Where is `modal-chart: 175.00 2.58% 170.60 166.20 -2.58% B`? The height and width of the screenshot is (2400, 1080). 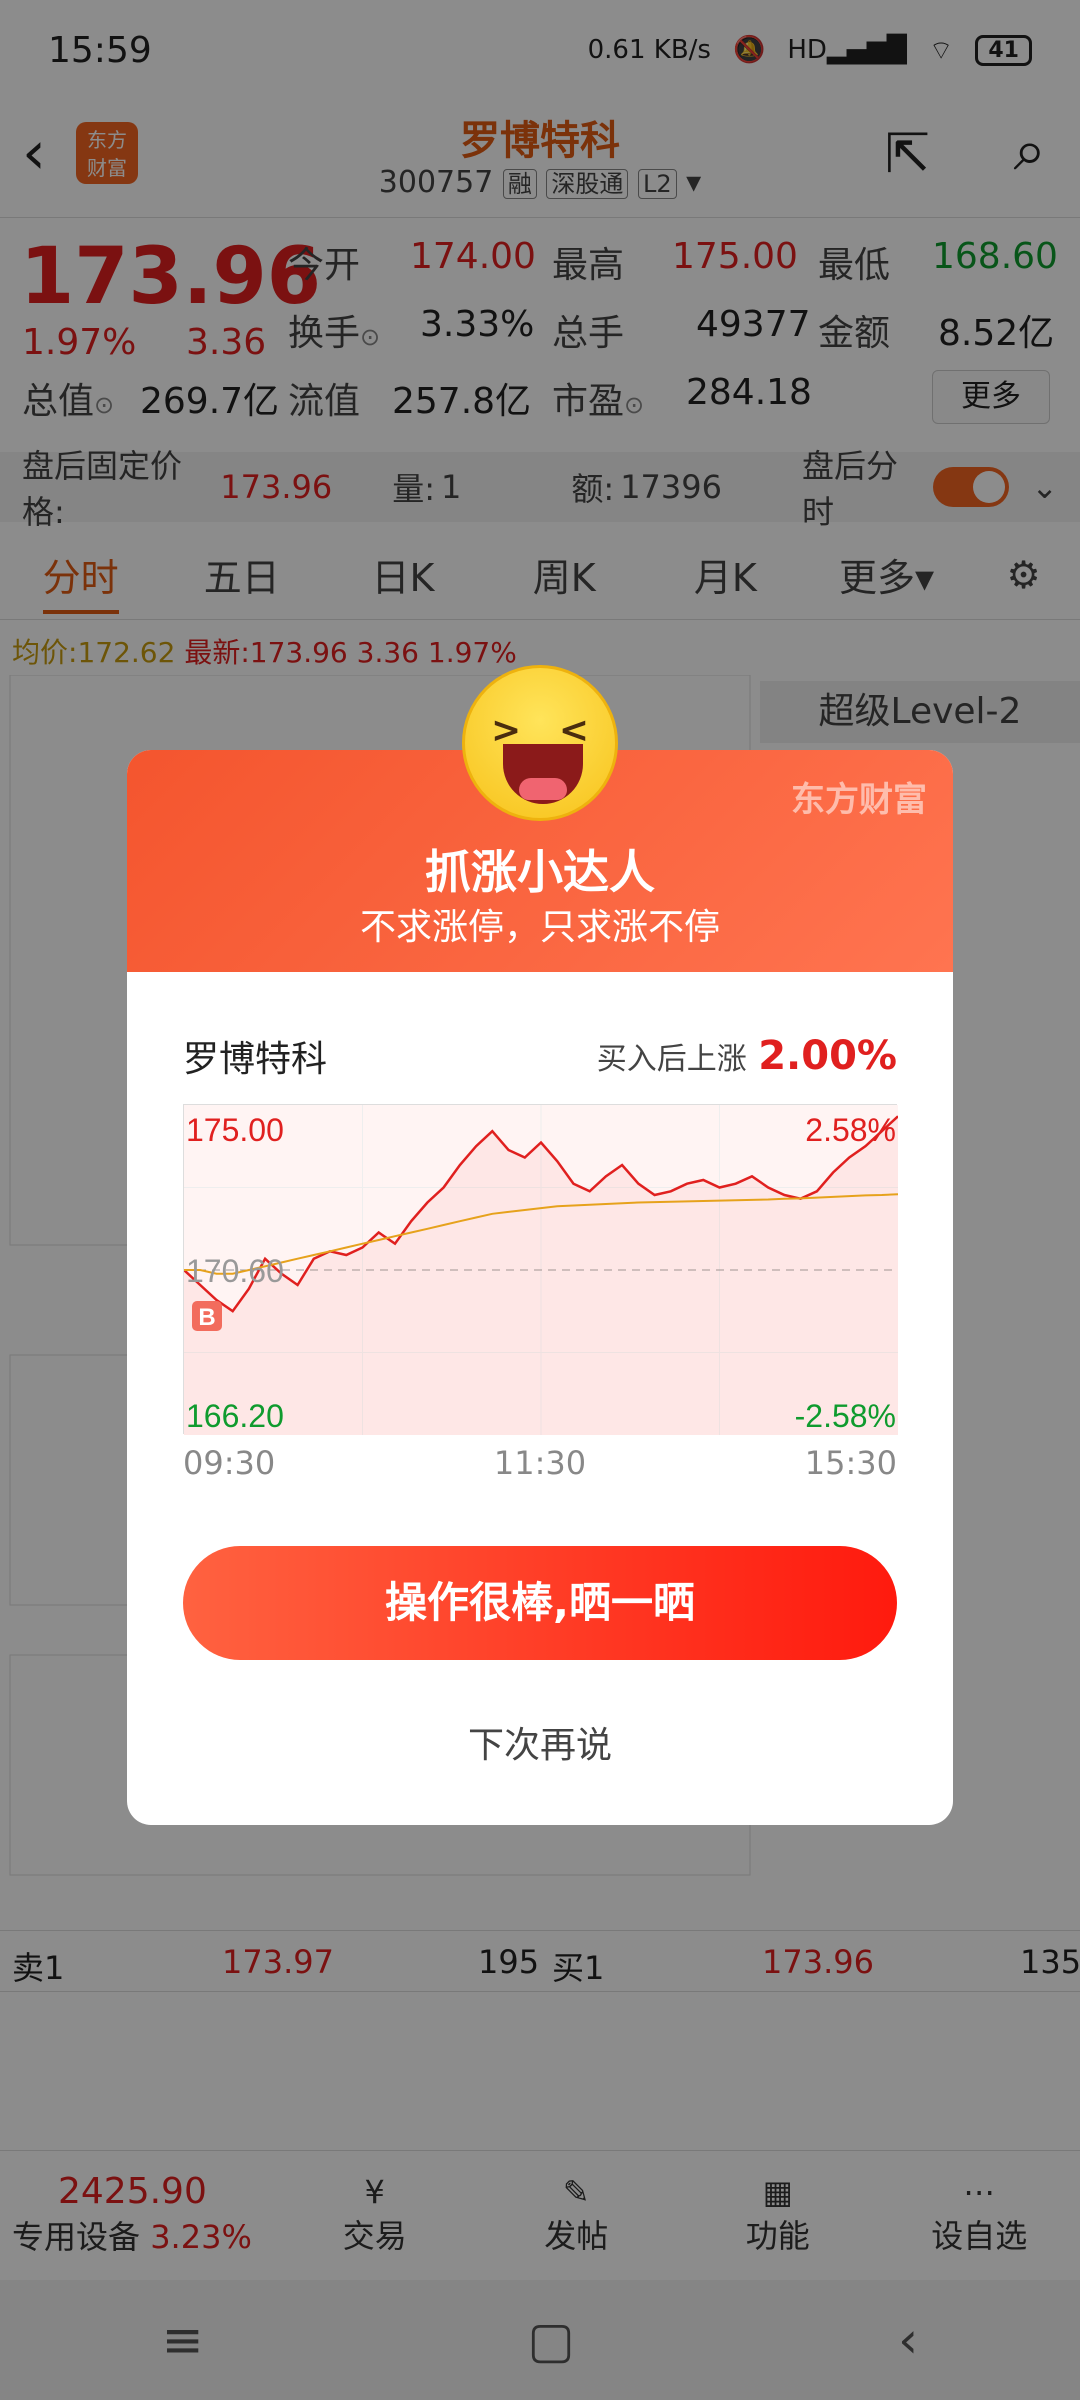
modal-chart: 175.00 2.58% 170.60 166.20 -2.58% B is located at coordinates (541, 1269).